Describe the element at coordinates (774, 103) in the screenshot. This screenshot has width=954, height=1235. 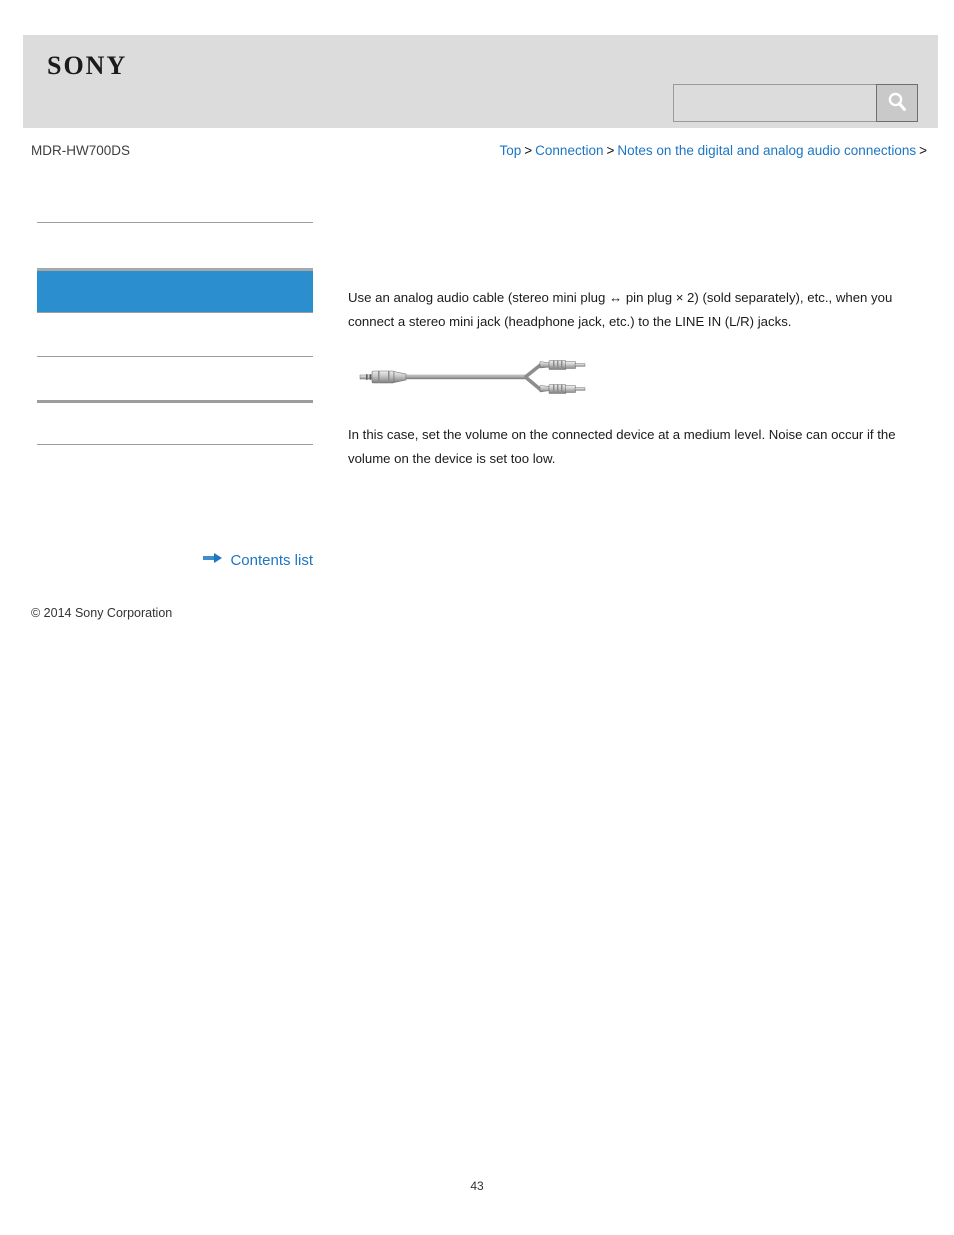
I see `search-input` at that location.